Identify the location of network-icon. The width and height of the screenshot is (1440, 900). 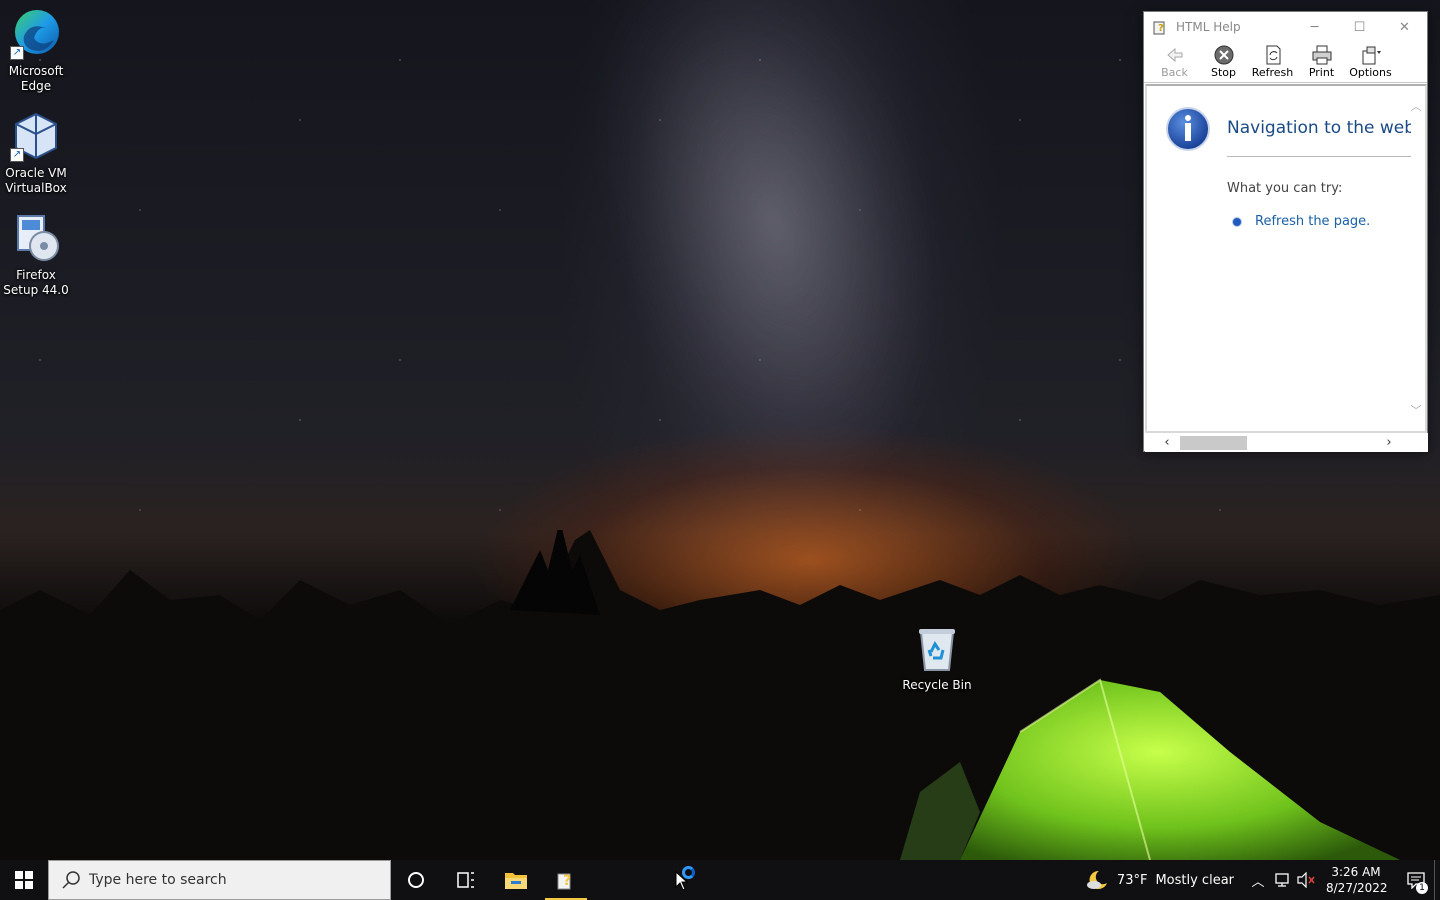
(1282, 880).